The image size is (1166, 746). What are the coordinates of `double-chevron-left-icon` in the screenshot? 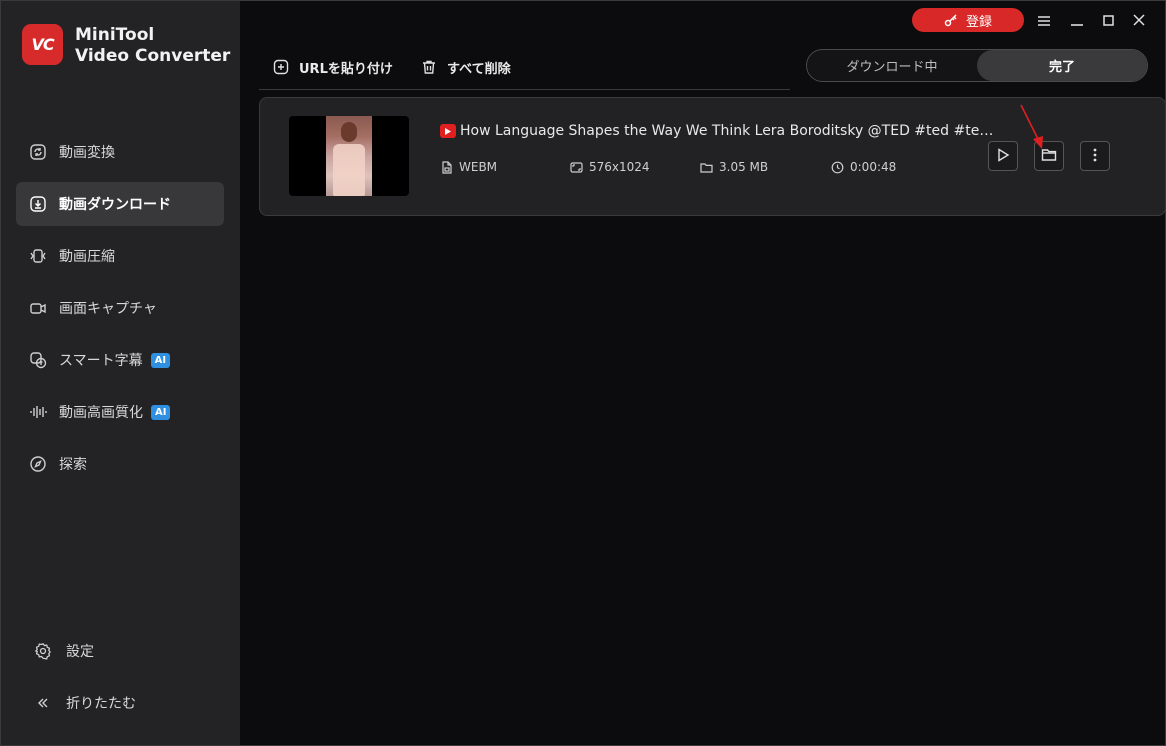 It's located at (43, 703).